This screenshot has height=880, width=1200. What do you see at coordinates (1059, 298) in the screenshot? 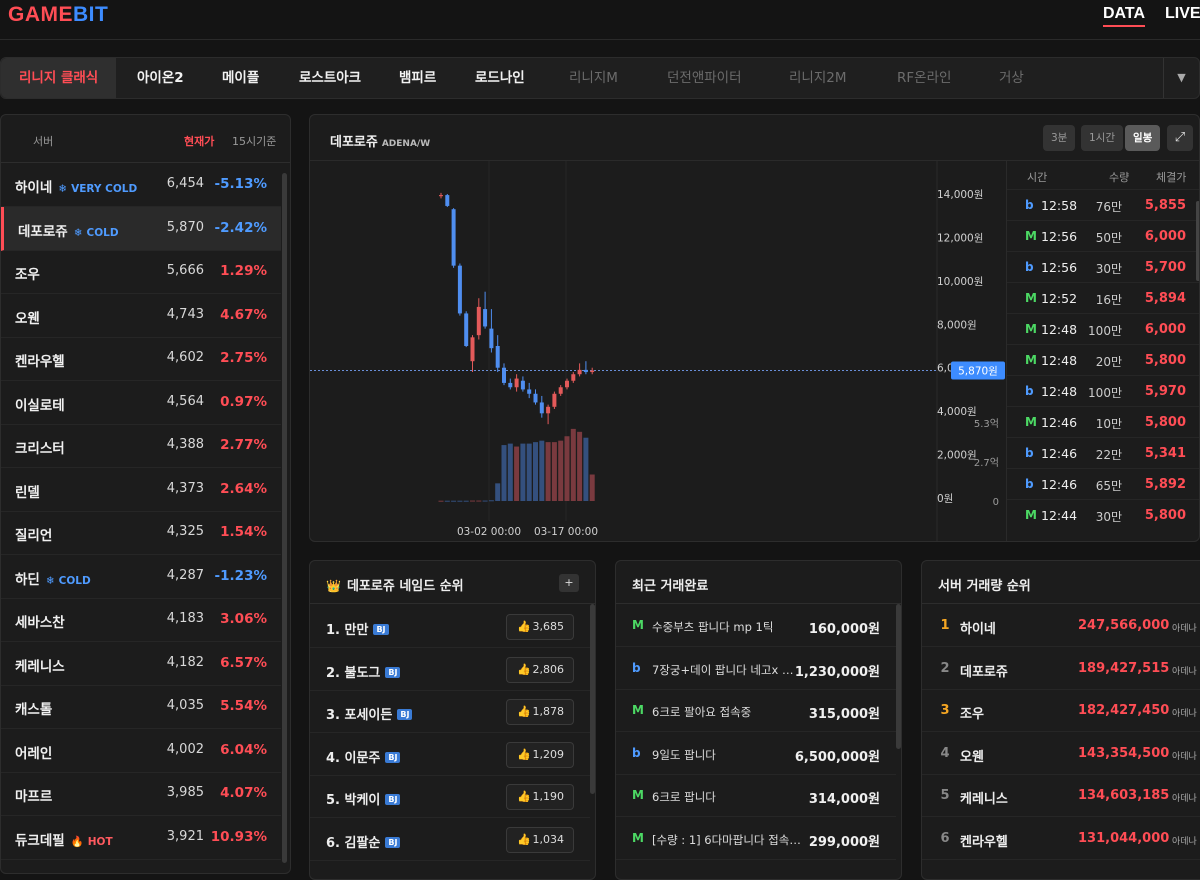
I see `trade-time: 12:52` at bounding box center [1059, 298].